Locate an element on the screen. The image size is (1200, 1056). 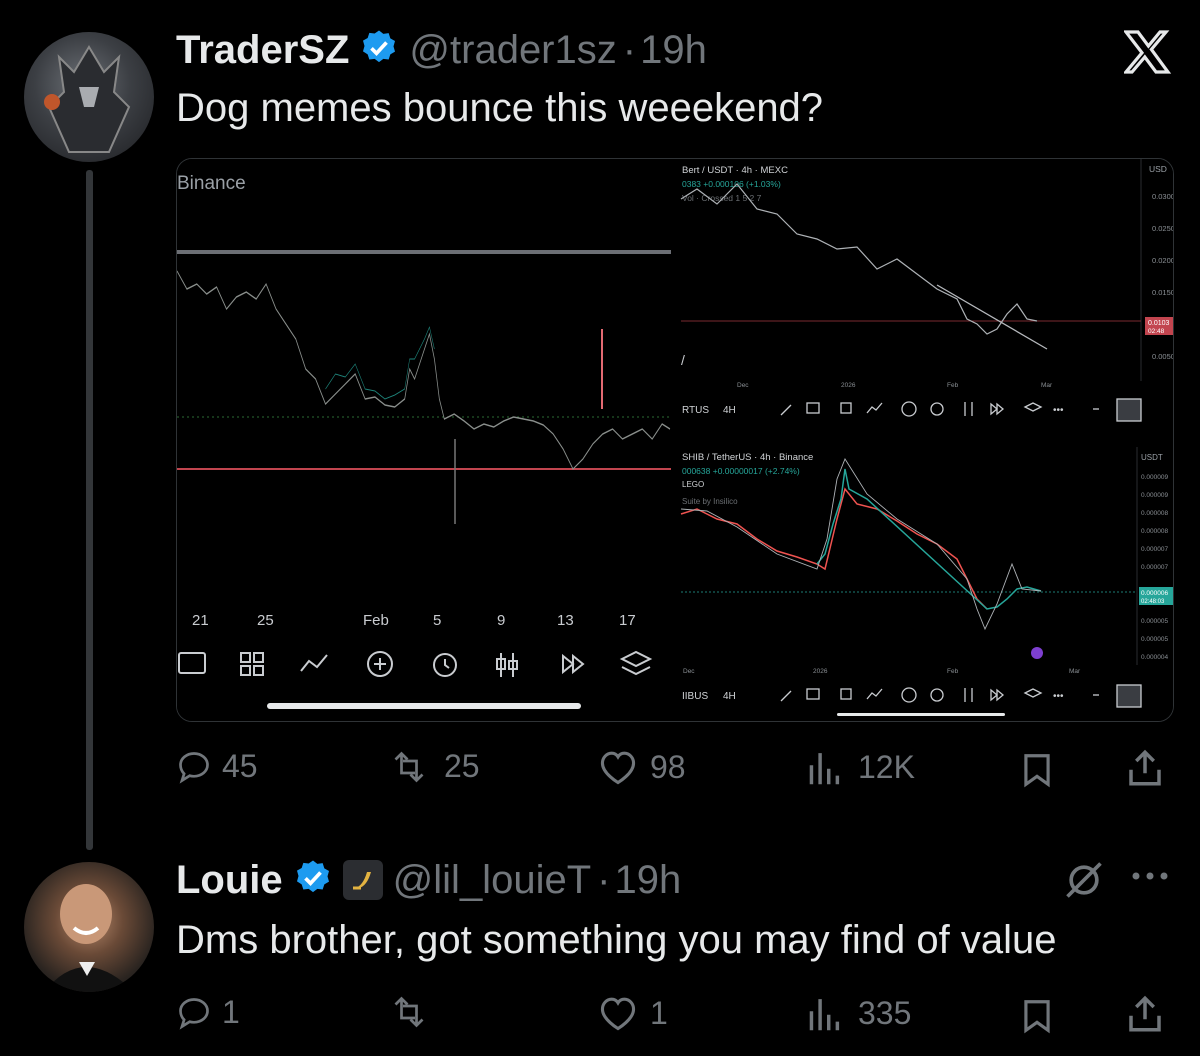
author-avatar is located at coordinates (89, 97).